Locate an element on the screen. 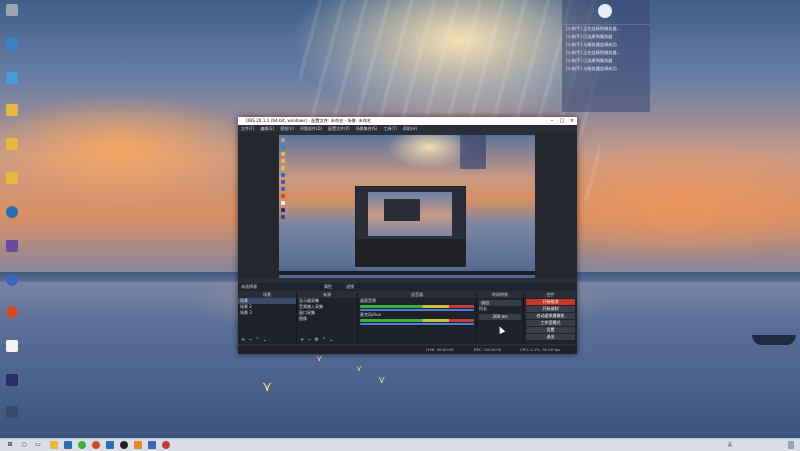 This screenshot has width=800, height=451. sources-dock-footer: + − ⚙ ⌃ ⌄ is located at coordinates (327, 340).